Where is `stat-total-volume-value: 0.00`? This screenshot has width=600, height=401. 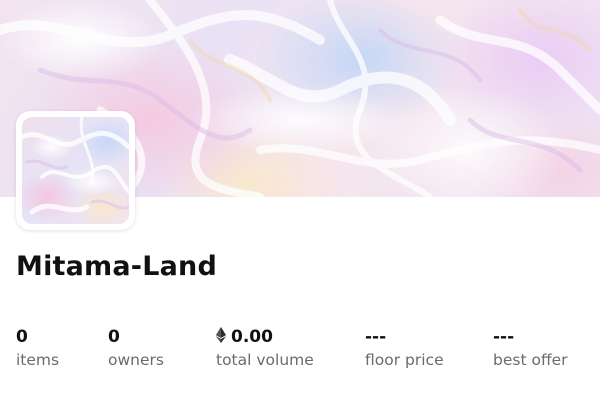 stat-total-volume-value: 0.00 is located at coordinates (252, 337).